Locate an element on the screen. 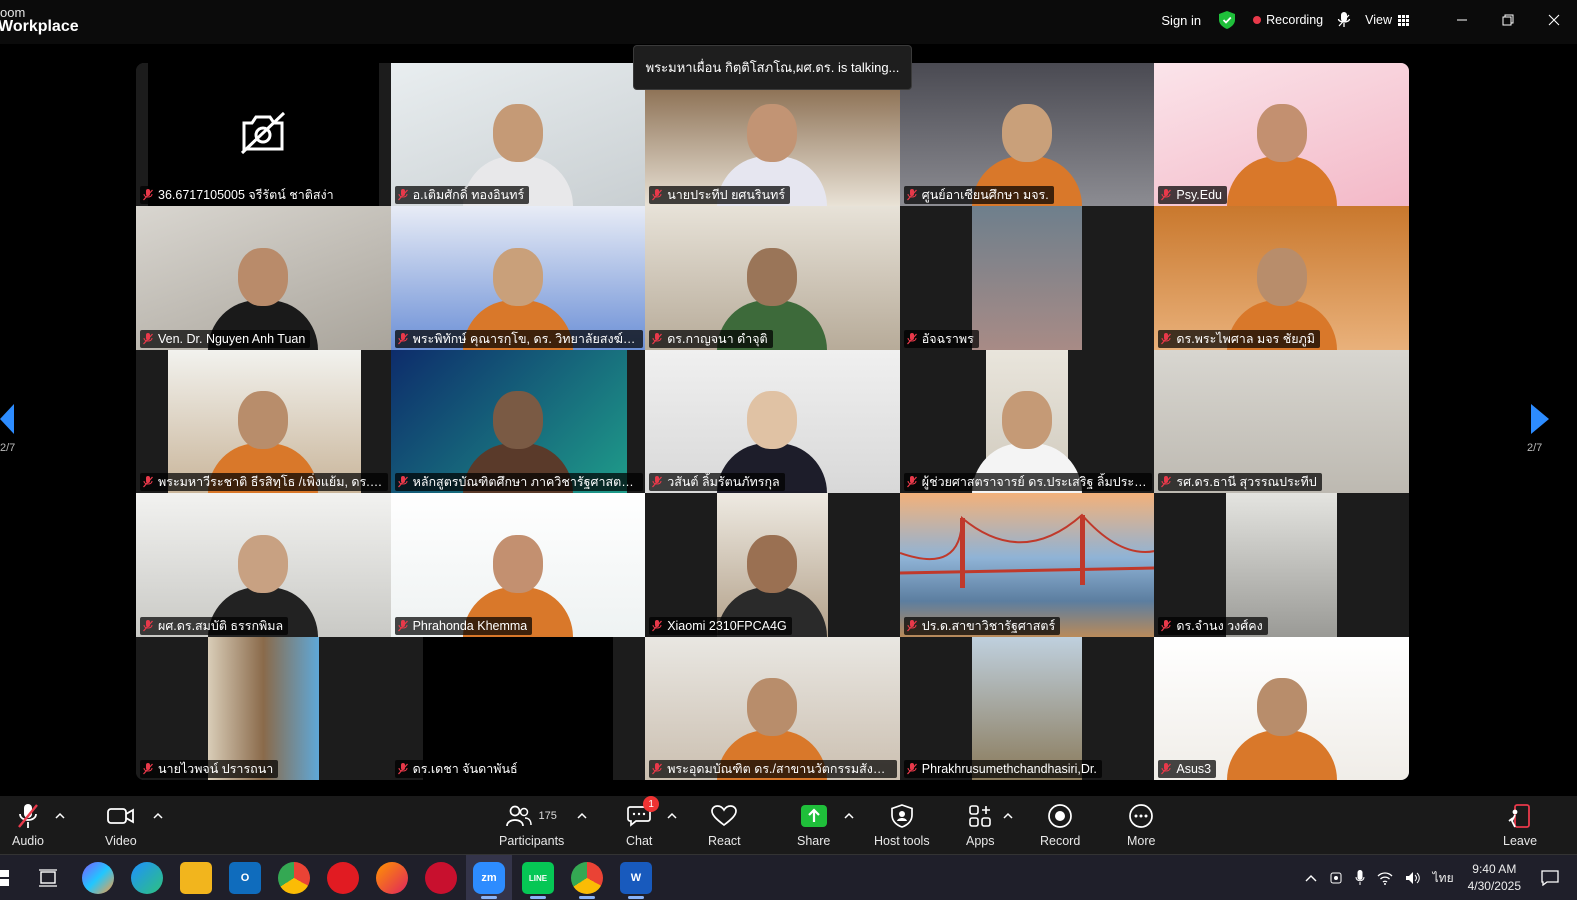 The image size is (1577, 900). next-page-button: 2/7 is located at coordinates (1542, 434).